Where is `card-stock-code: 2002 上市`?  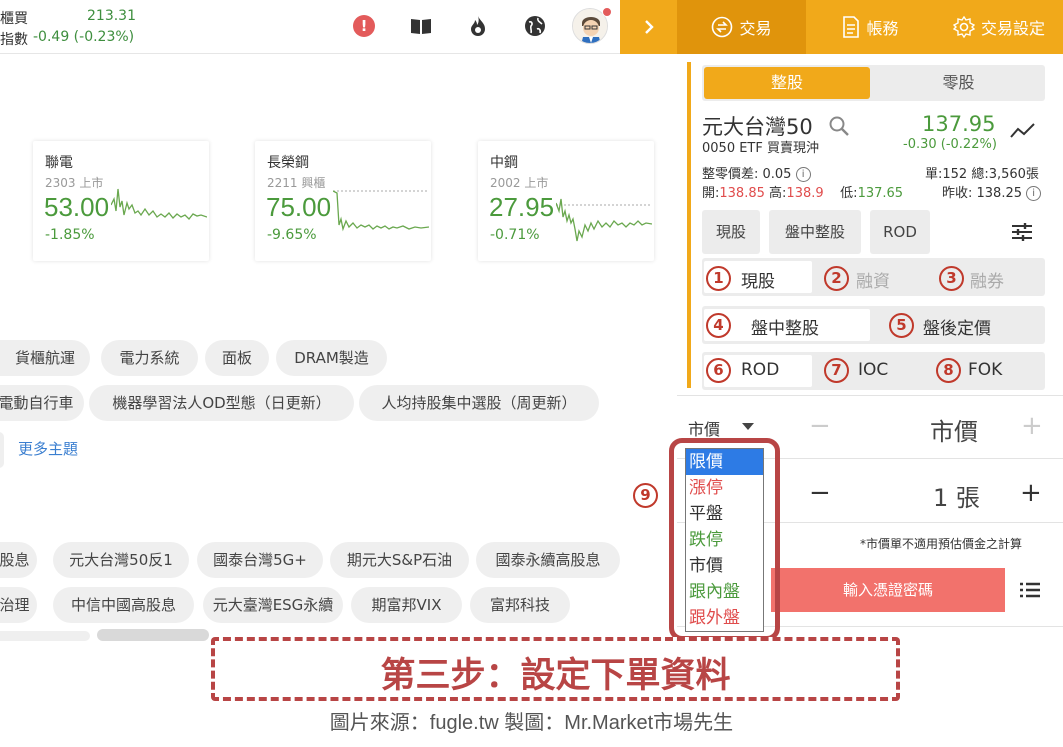 card-stock-code: 2002 上市 is located at coordinates (519, 183).